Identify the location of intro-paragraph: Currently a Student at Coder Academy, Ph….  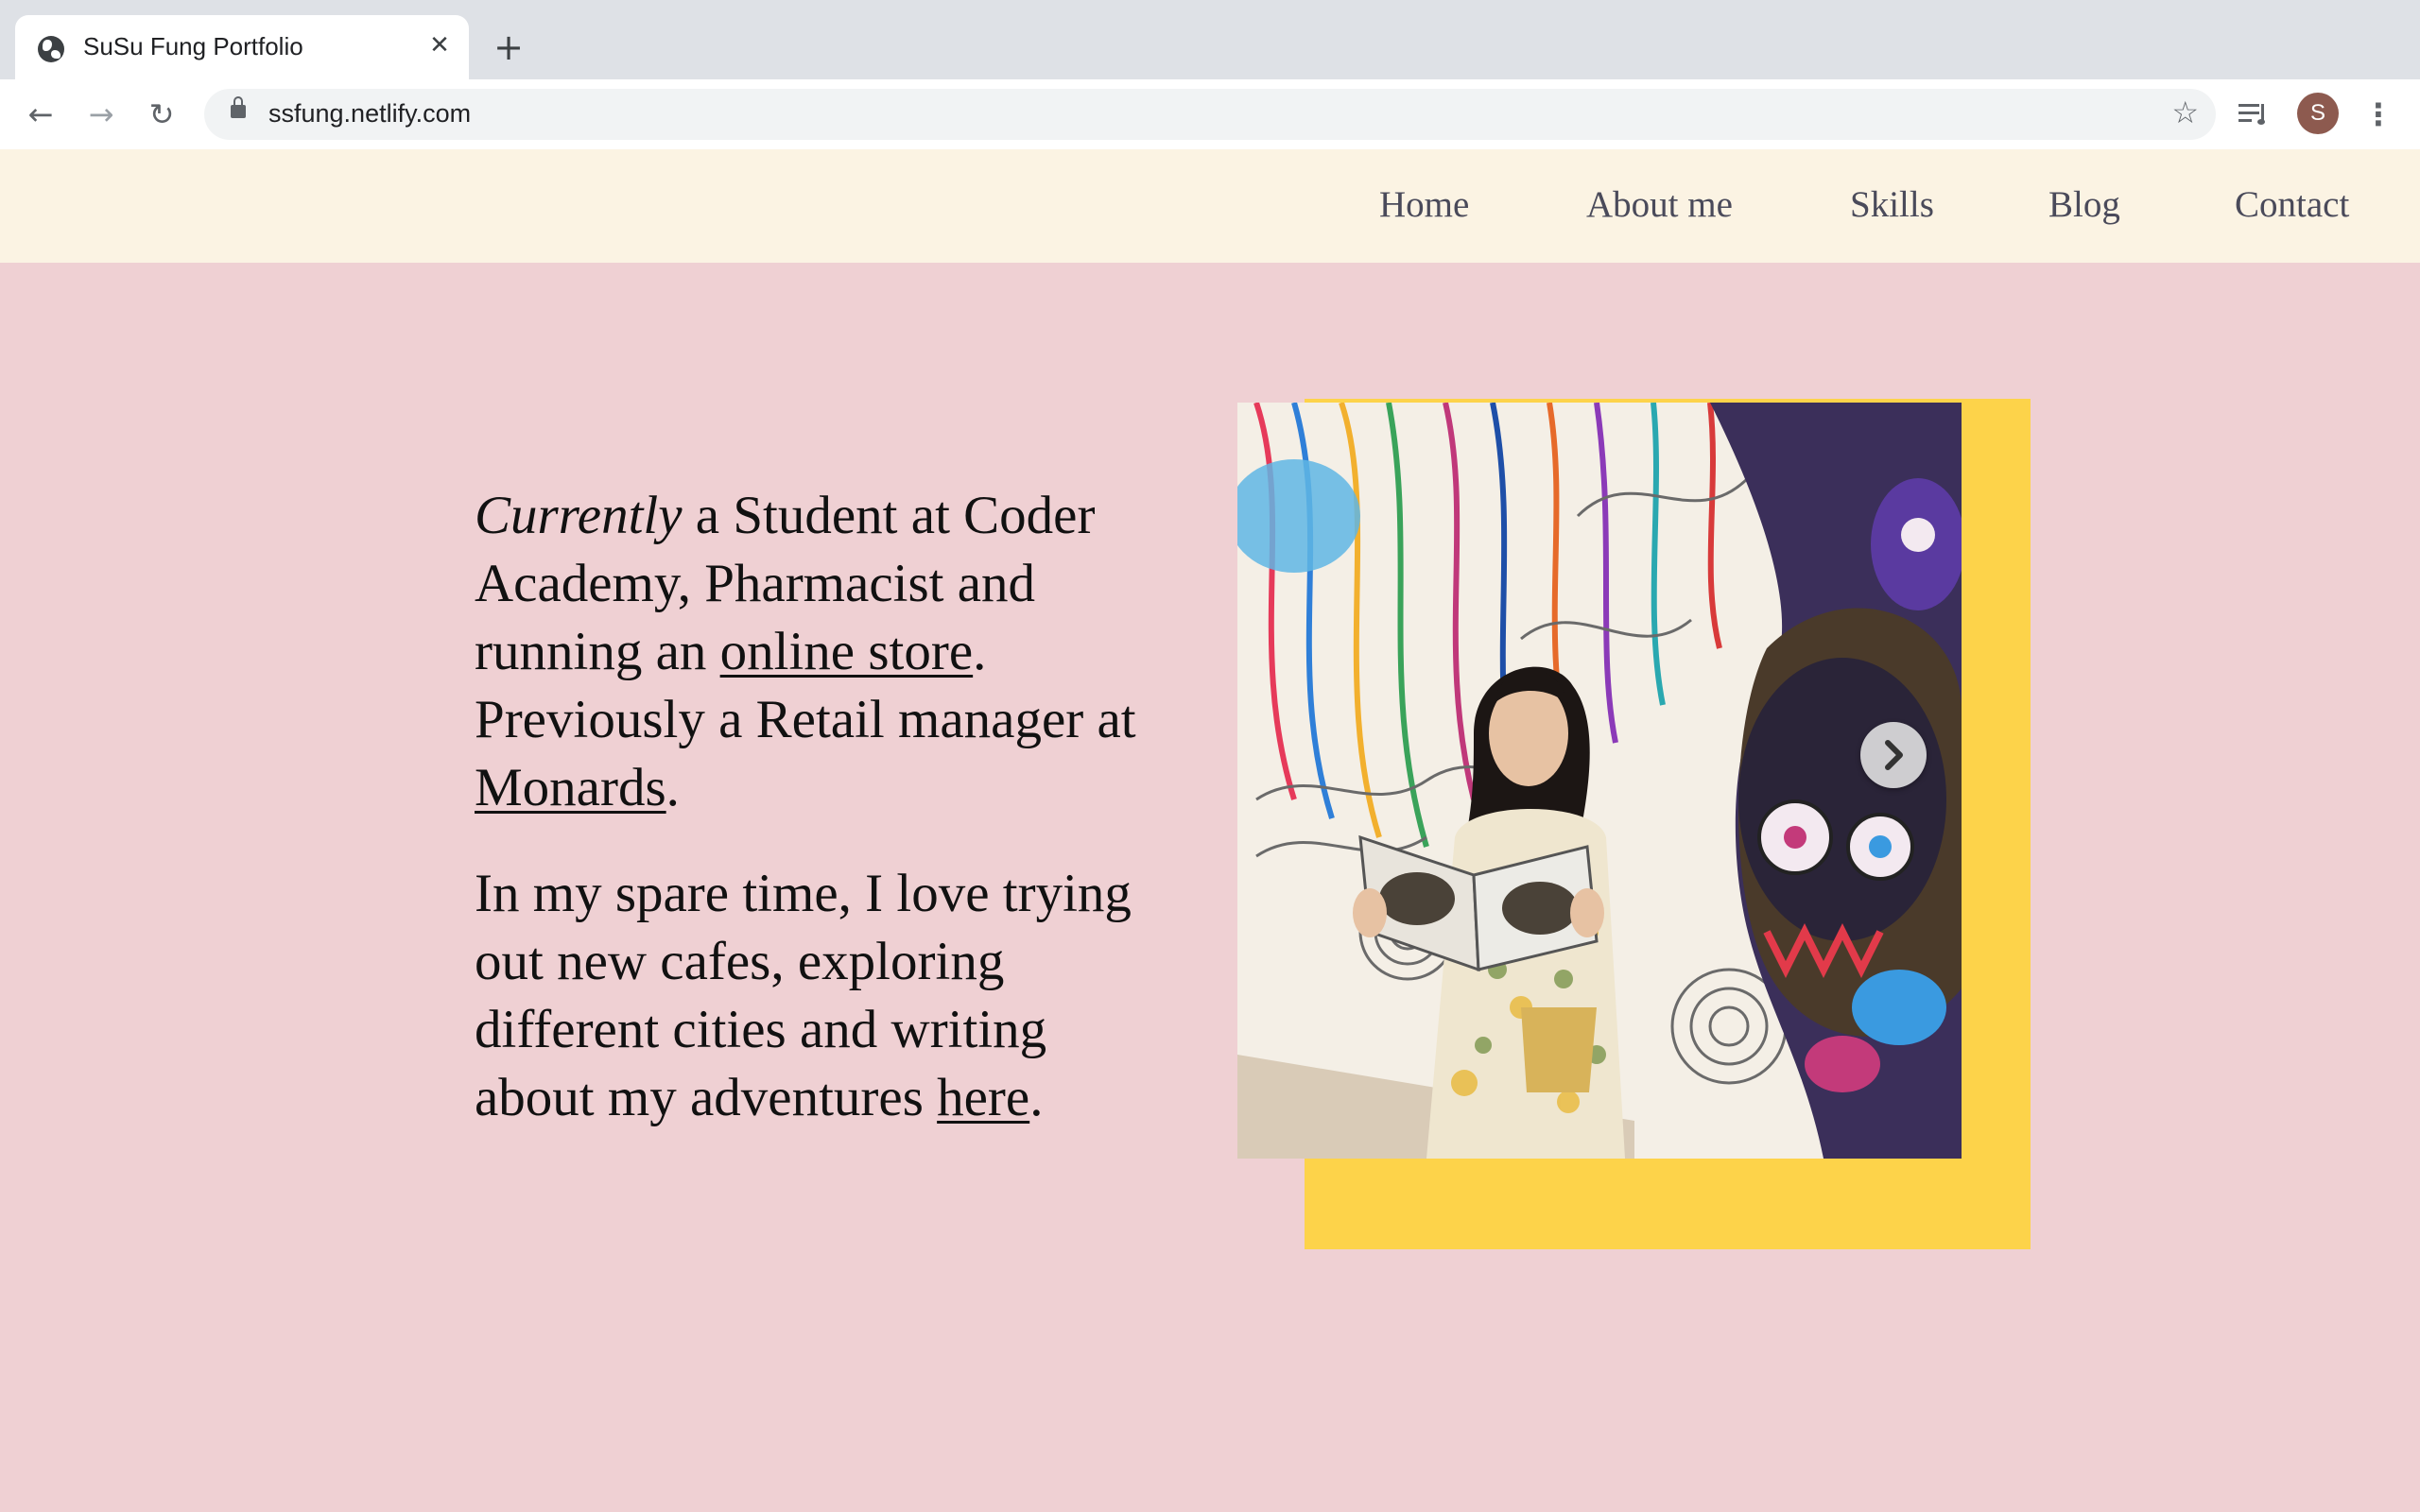
(824, 652).